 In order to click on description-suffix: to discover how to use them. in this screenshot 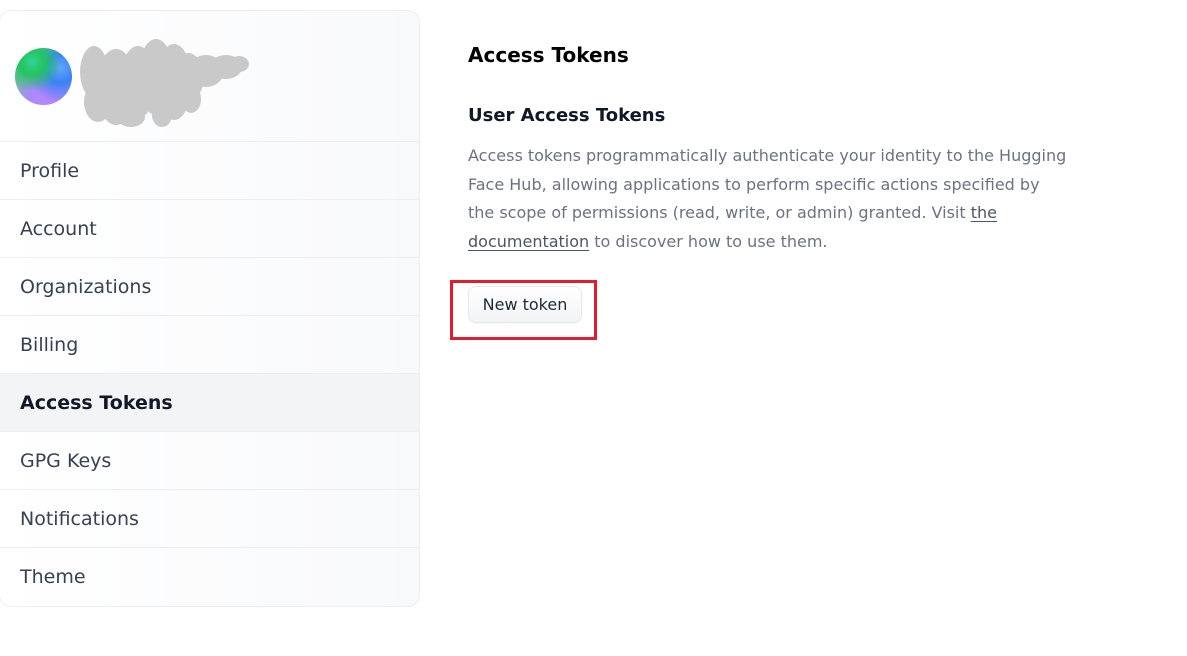, I will do `click(708, 241)`.